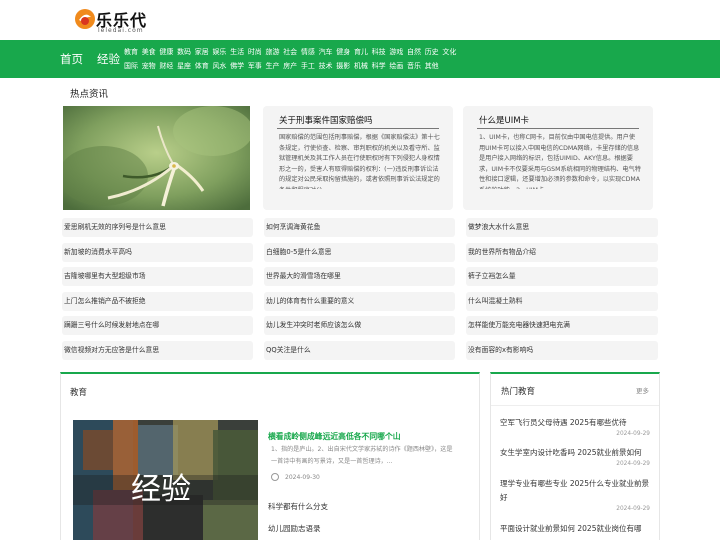 Image resolution: width=720 pixels, height=540 pixels. Describe the element at coordinates (167, 52) in the screenshot. I see `nav-category-link: 健康` at that location.